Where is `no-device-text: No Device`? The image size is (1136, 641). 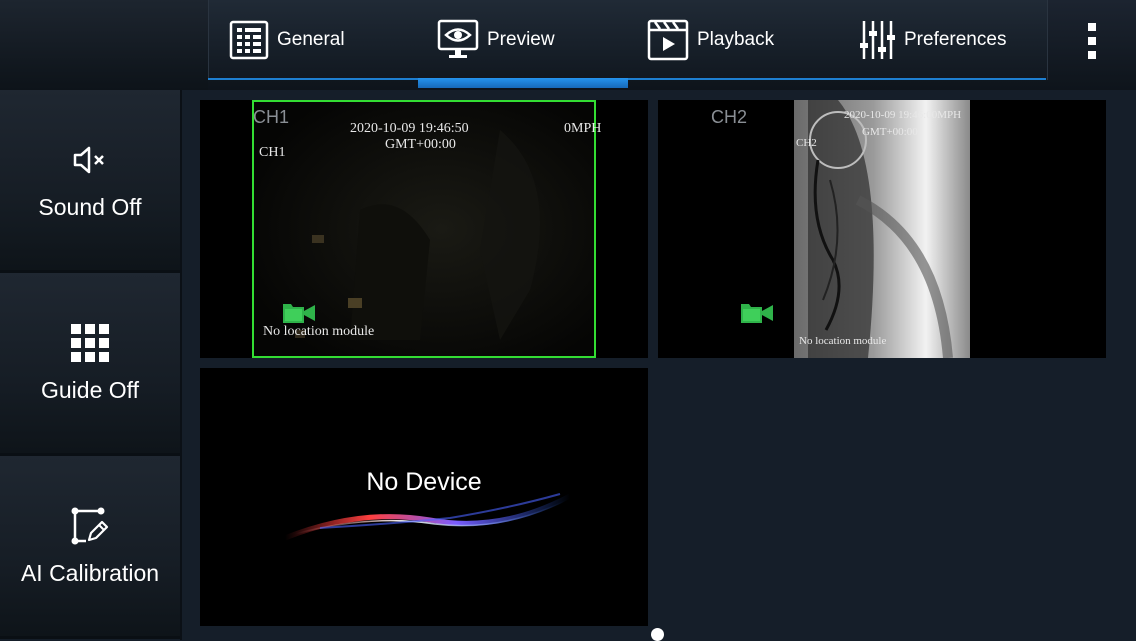
no-device-text: No Device is located at coordinates (424, 482).